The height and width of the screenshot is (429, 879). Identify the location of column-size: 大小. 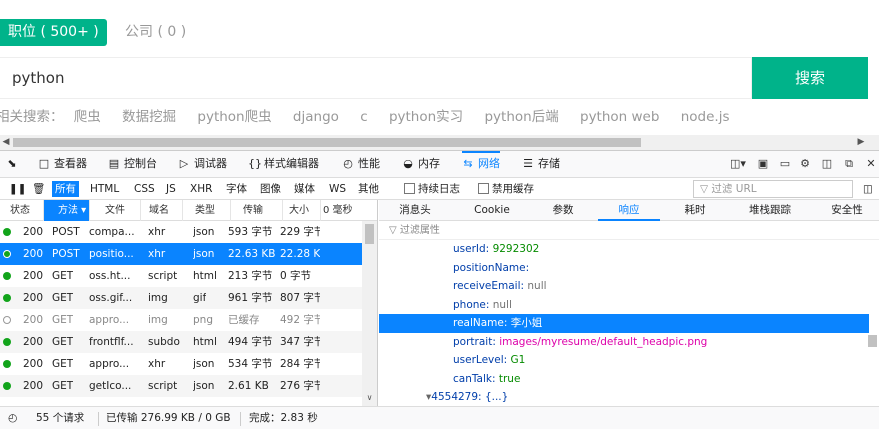
(302, 210).